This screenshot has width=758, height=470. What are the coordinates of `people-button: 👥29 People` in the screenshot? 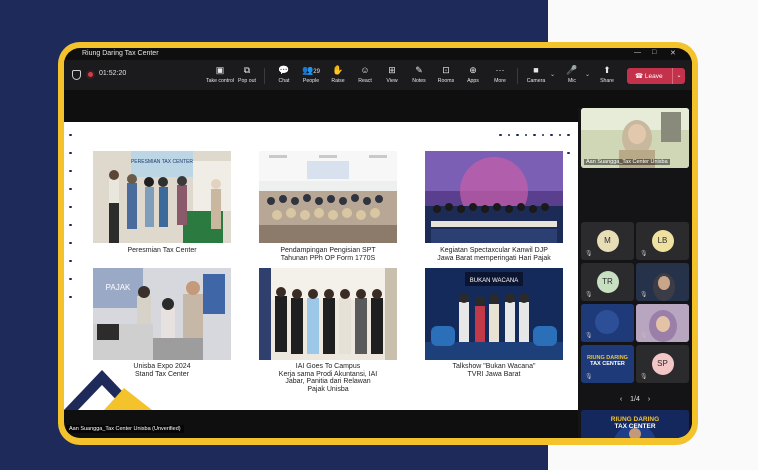 It's located at (311, 76).